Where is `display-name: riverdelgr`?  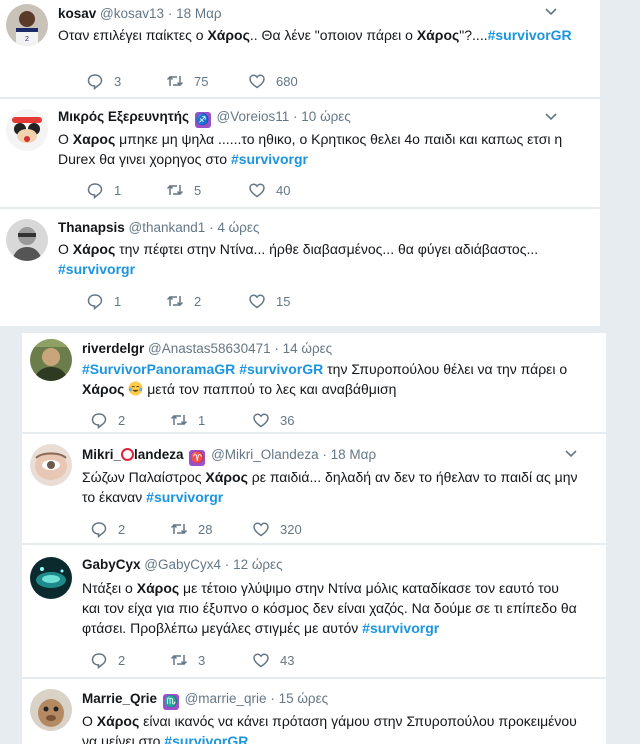 display-name: riverdelgr is located at coordinates (113, 348).